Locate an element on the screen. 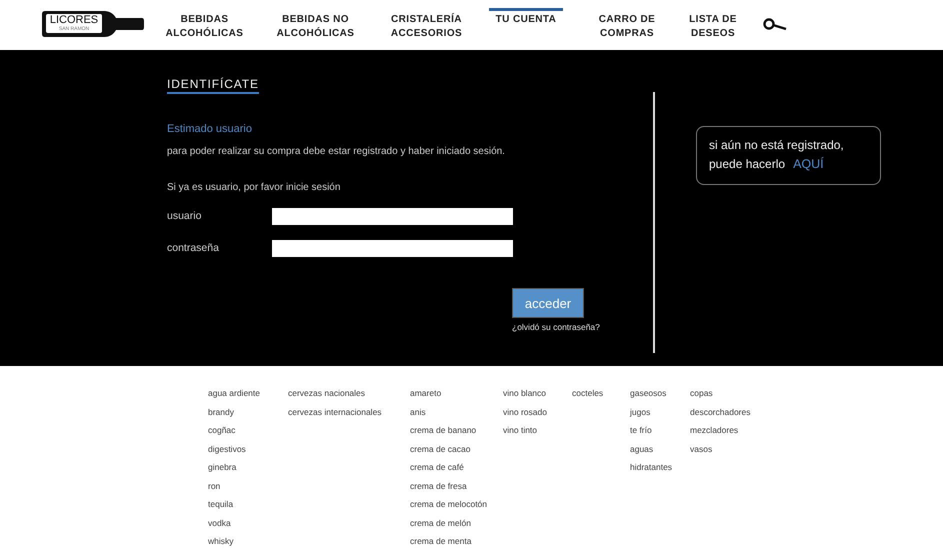 The image size is (943, 559). forgot-password-link: ¿olvidó su contraseña? is located at coordinates (556, 327).